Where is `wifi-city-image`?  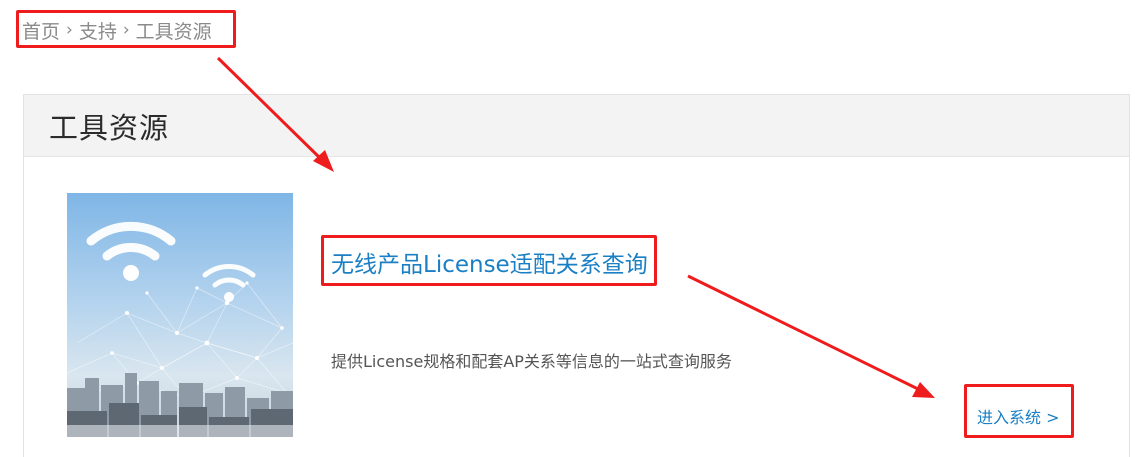 wifi-city-image is located at coordinates (180, 315).